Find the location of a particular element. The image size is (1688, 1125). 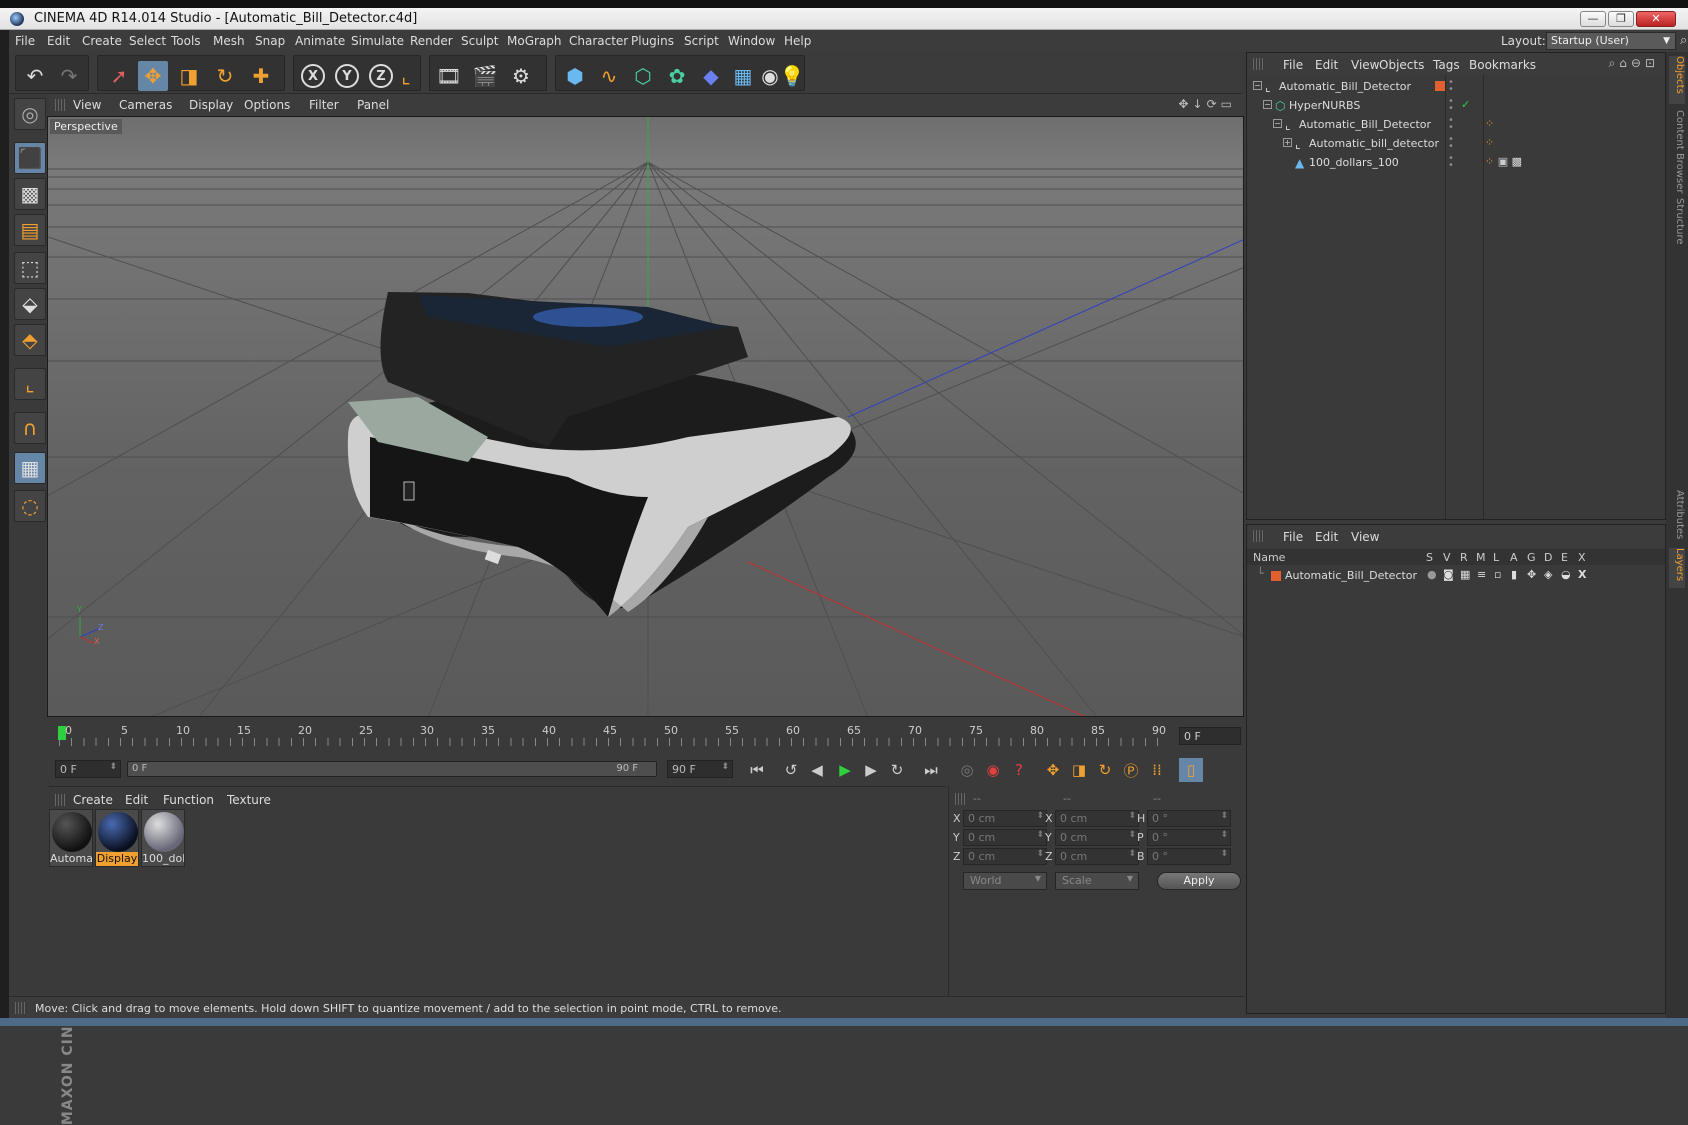

manager-icon: ≡ is located at coordinates (1481, 574).